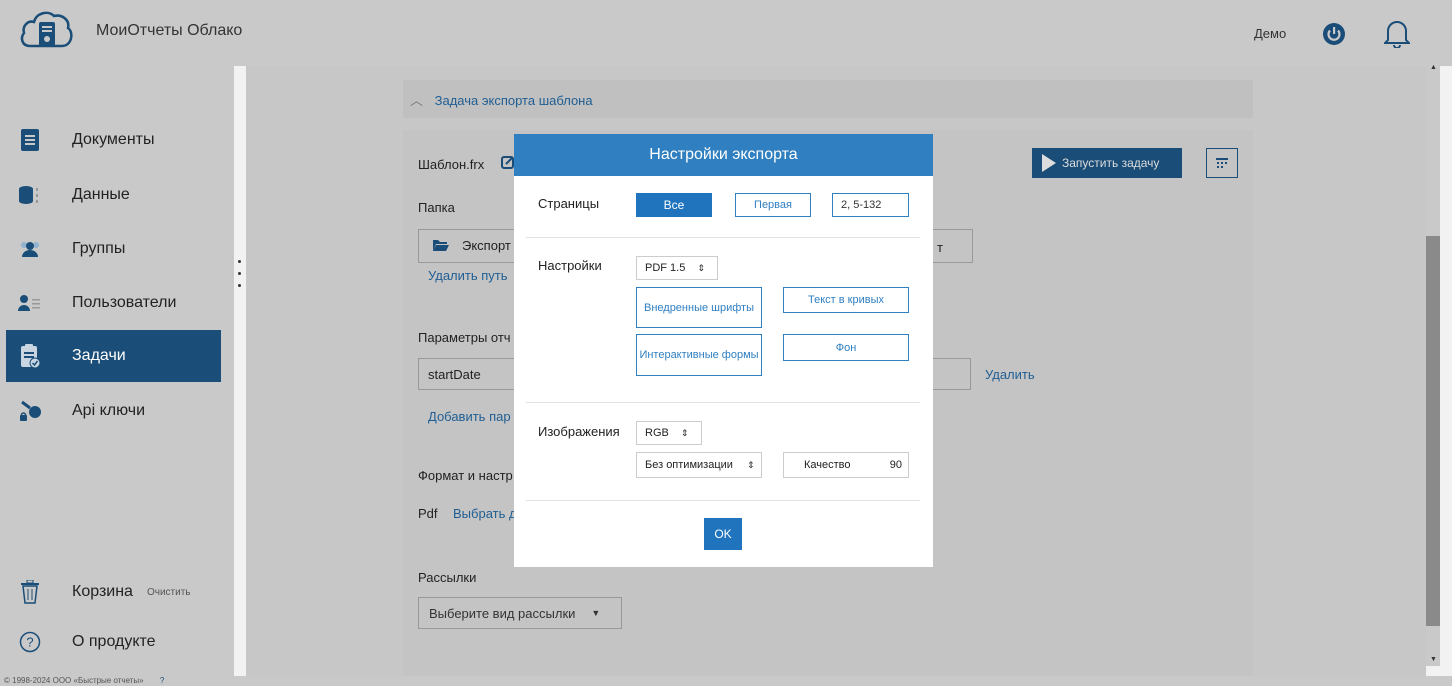  What do you see at coordinates (486, 245) in the screenshot?
I see `folder-path-value: Экспорт` at bounding box center [486, 245].